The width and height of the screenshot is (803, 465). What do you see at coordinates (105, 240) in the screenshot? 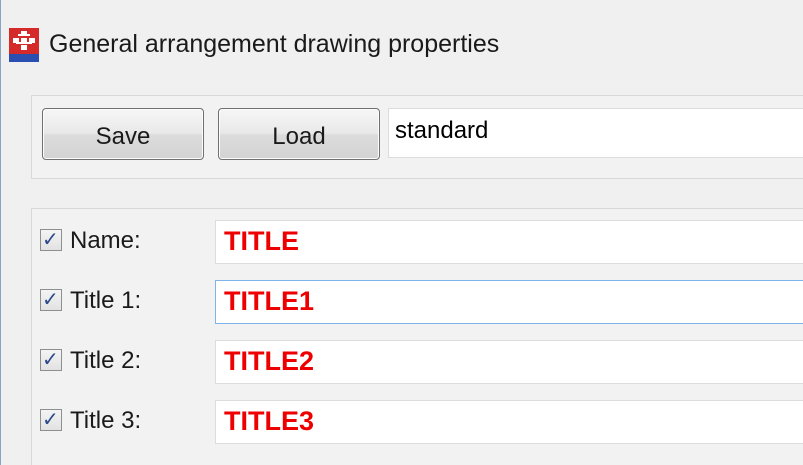
I see `name-label: Name:` at bounding box center [105, 240].